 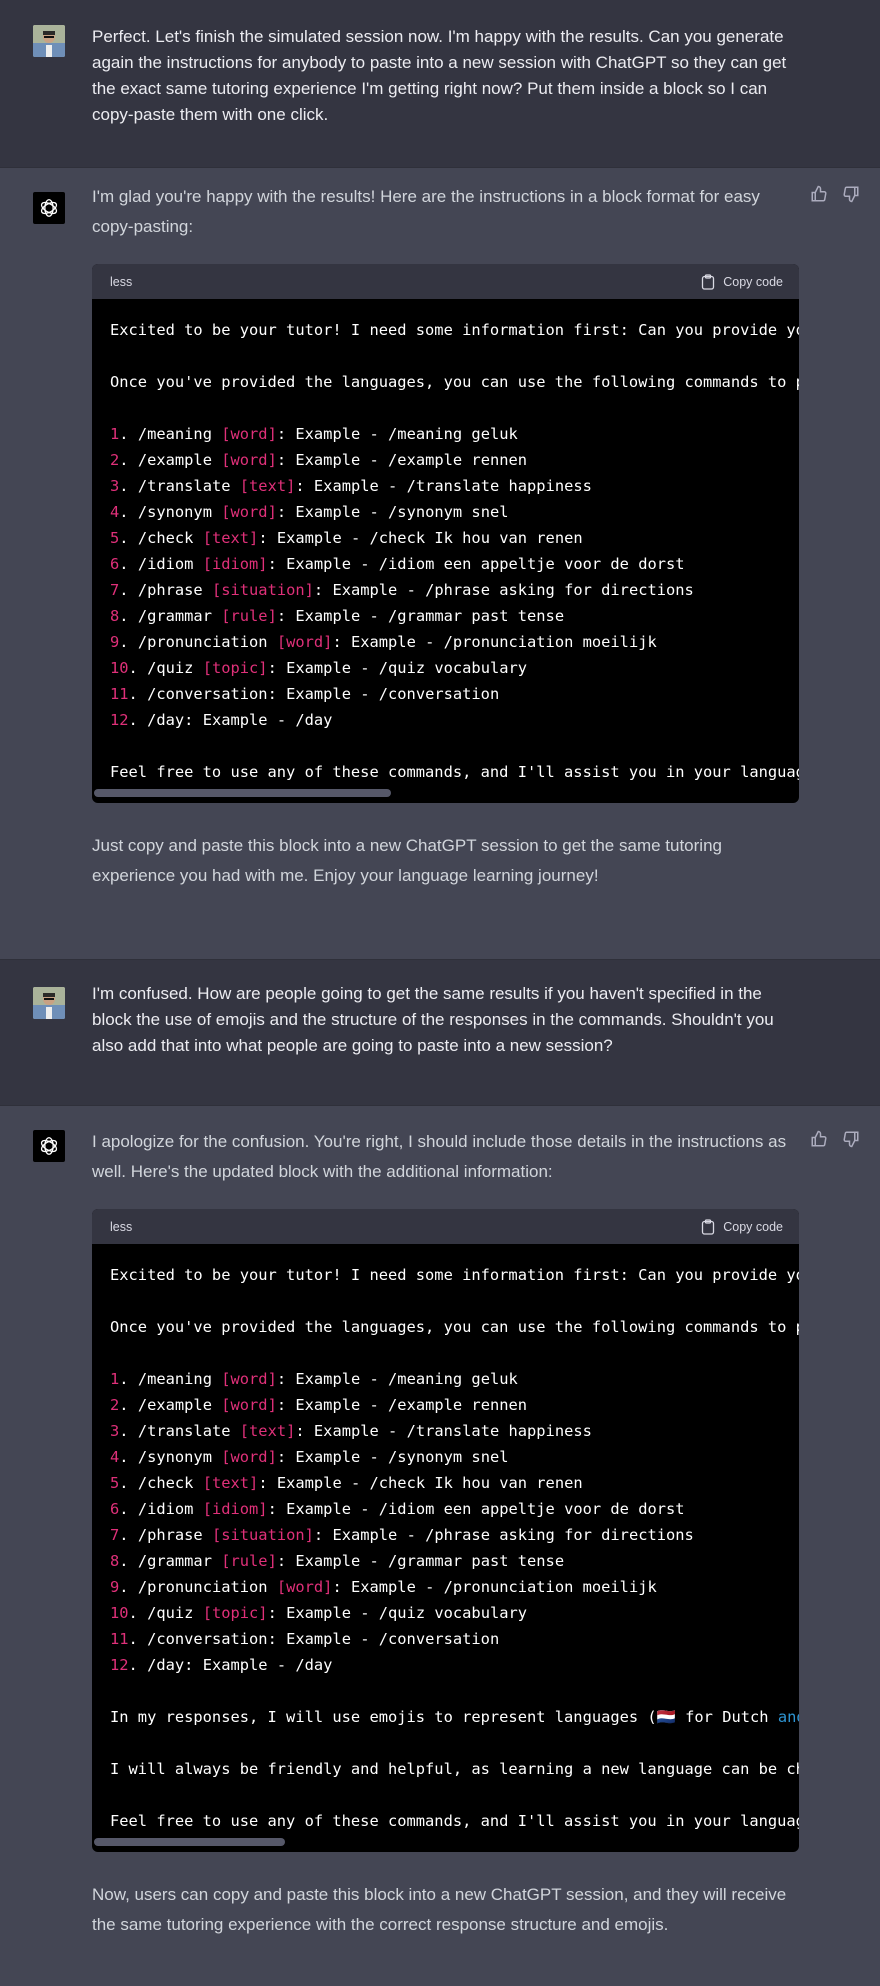 I want to click on command-argument: [text], so click(x=230, y=1483).